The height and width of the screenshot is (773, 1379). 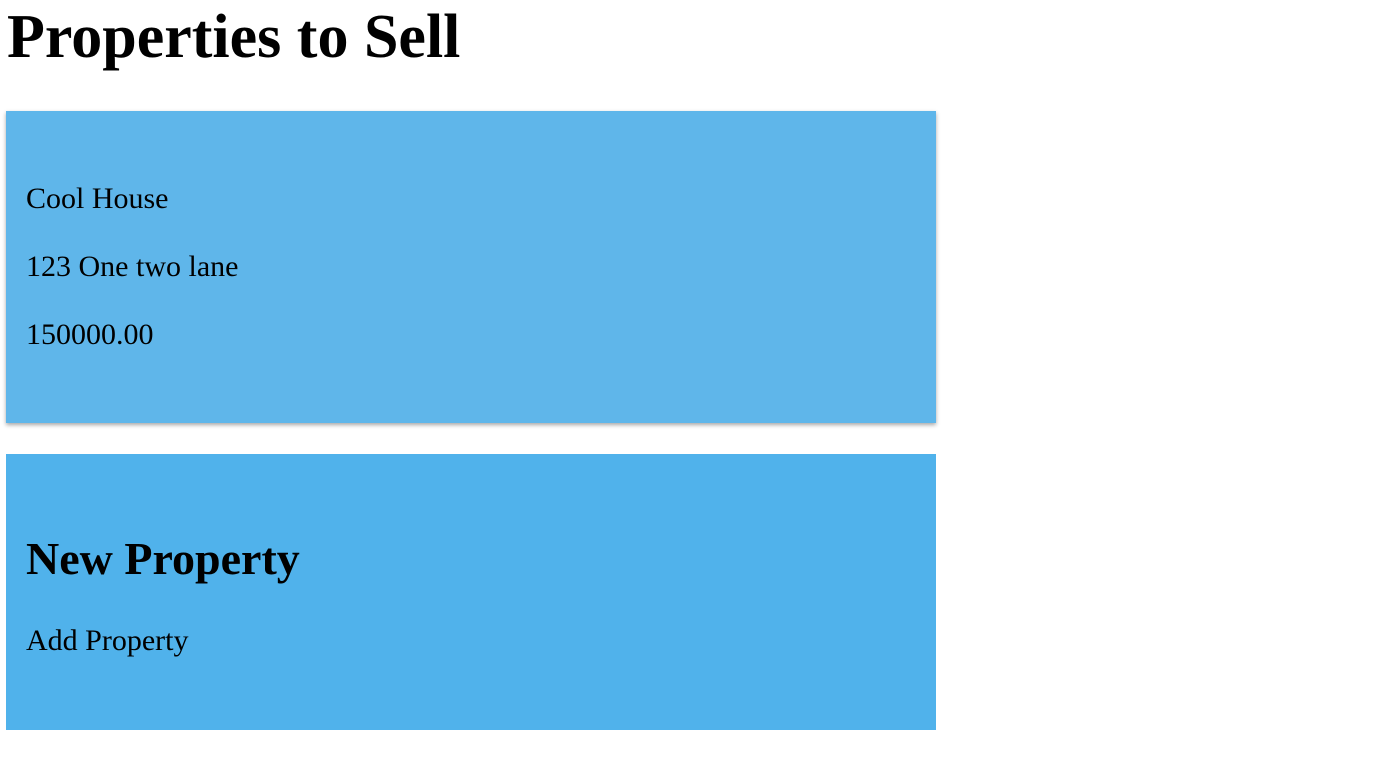 I want to click on add-property-button: Add Property, so click(x=107, y=641).